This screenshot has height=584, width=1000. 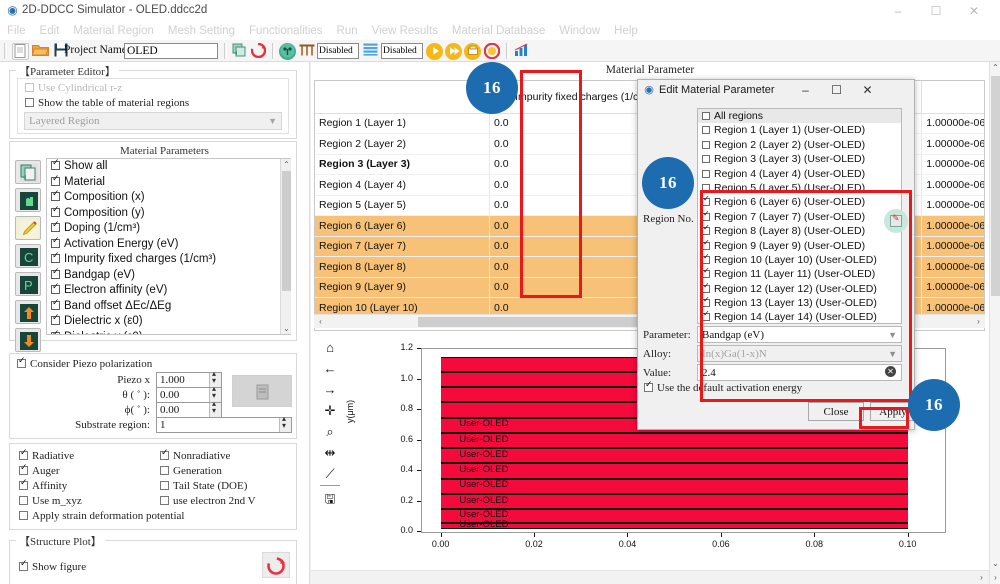 What do you see at coordinates (73, 88) in the screenshot?
I see `checkbox-use-cylindrical: Use Cylindrical r-z` at bounding box center [73, 88].